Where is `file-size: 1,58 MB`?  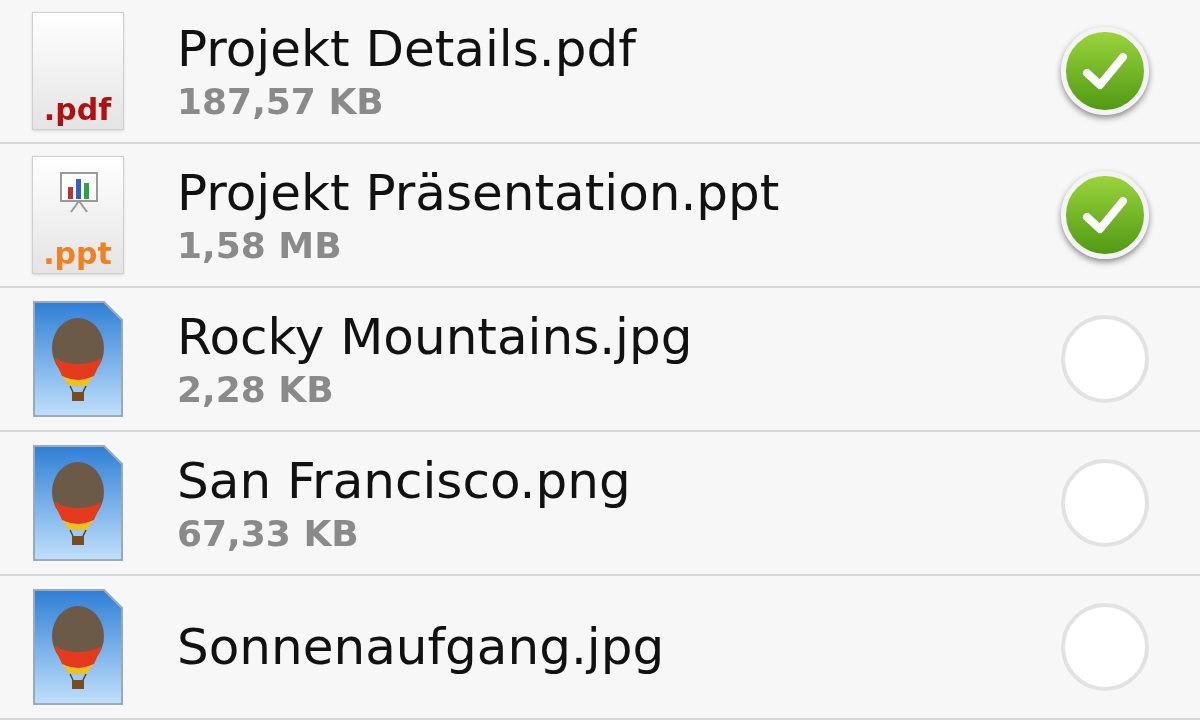 file-size: 1,58 MB is located at coordinates (260, 246).